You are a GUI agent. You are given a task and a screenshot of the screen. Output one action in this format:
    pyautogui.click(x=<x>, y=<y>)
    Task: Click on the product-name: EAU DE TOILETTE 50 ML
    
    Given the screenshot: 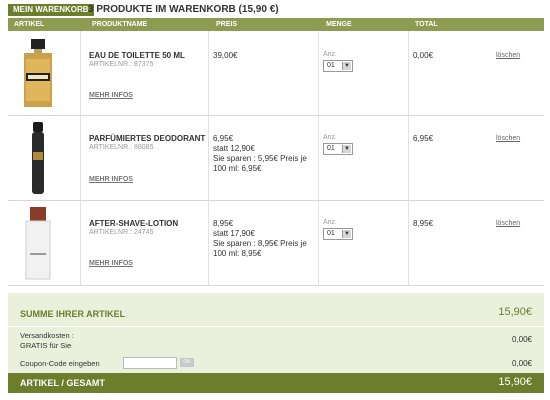 What is the action you would take?
    pyautogui.click(x=137, y=55)
    